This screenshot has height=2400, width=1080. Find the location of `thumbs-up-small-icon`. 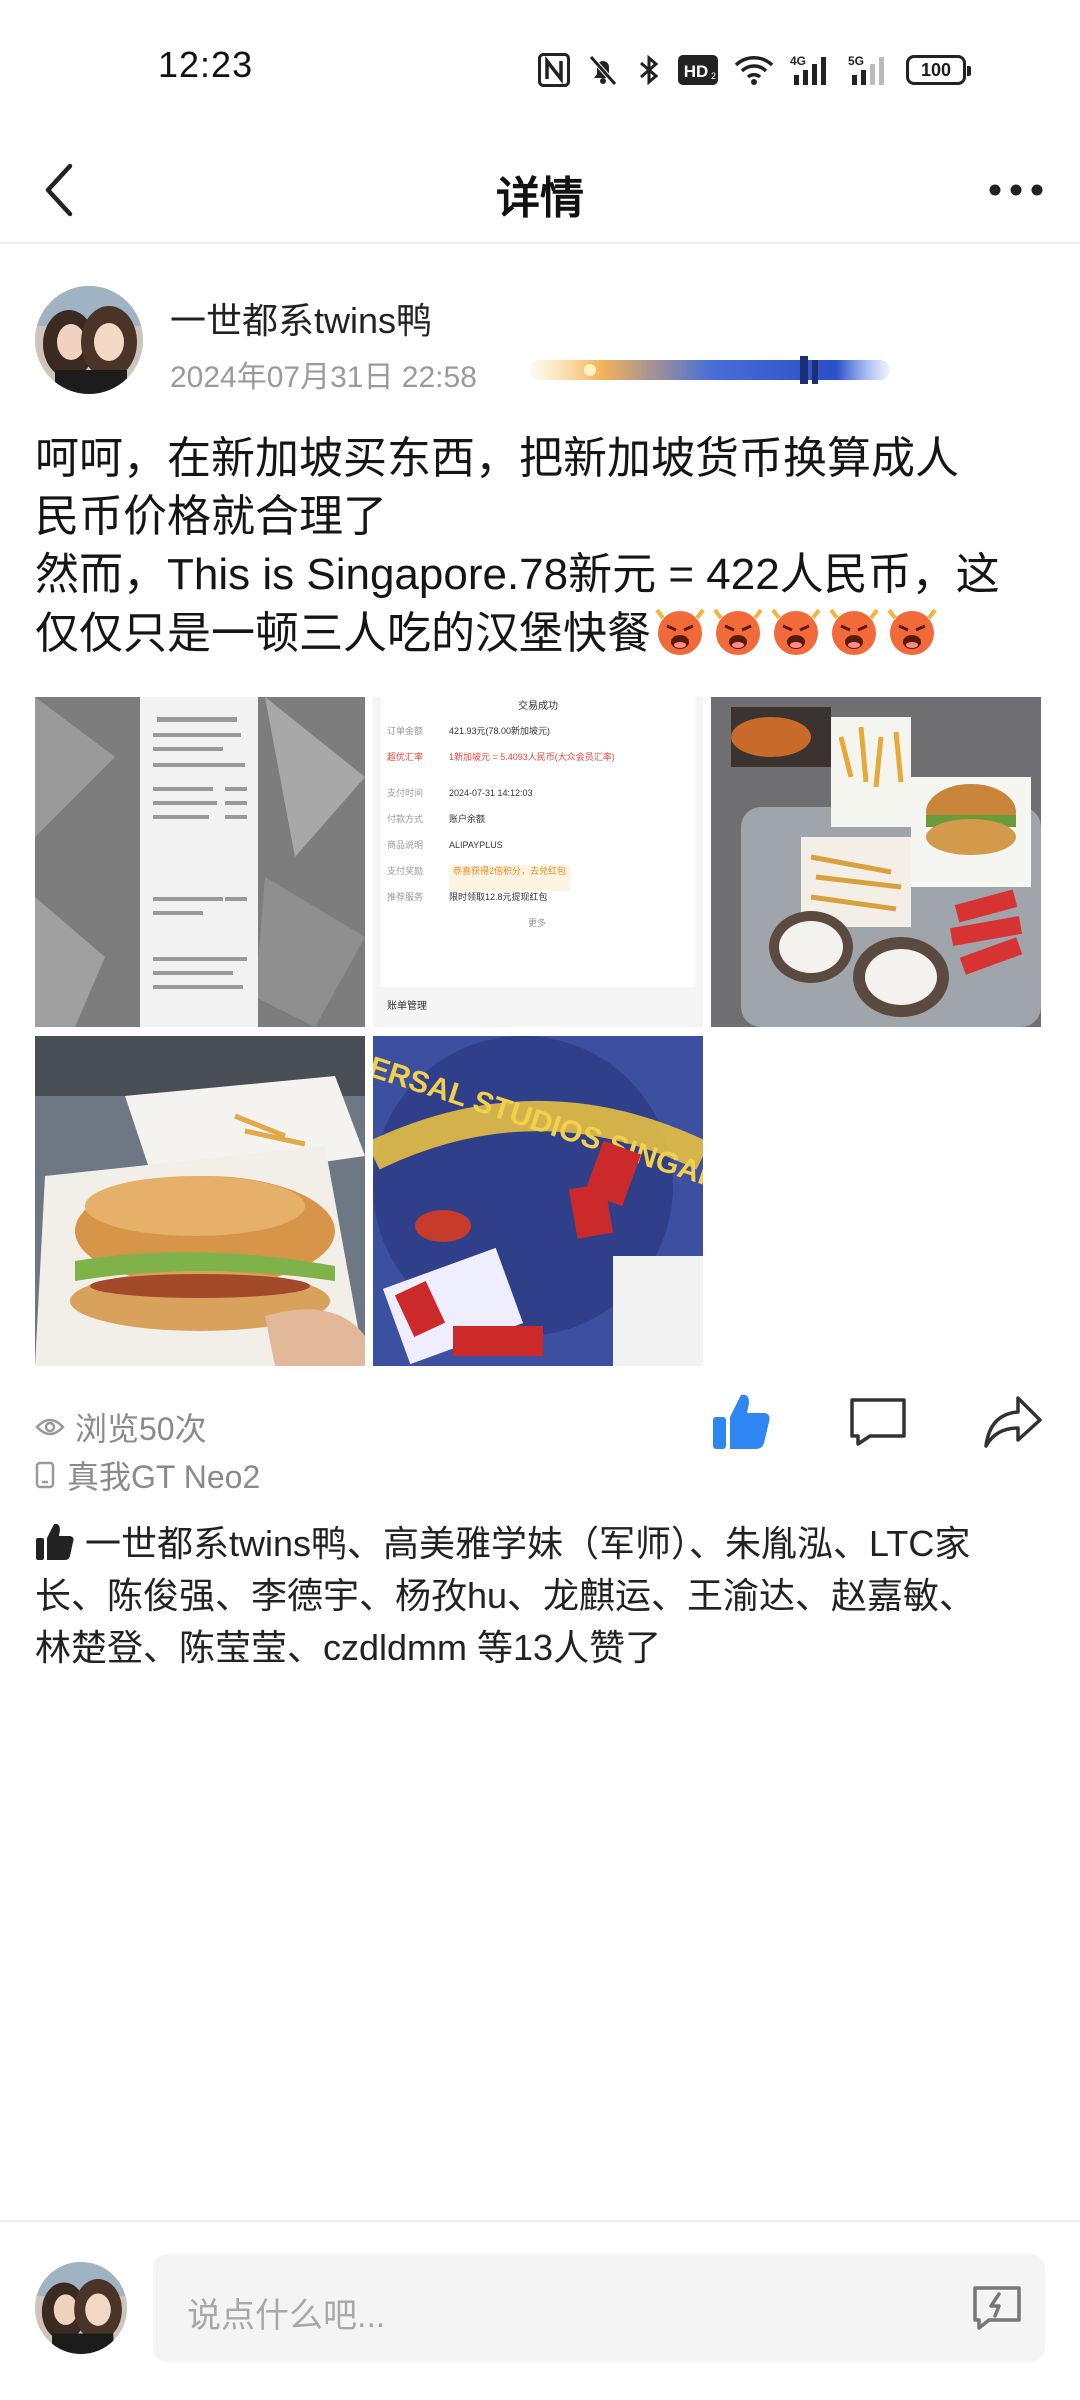

thumbs-up-small-icon is located at coordinates (55, 1541).